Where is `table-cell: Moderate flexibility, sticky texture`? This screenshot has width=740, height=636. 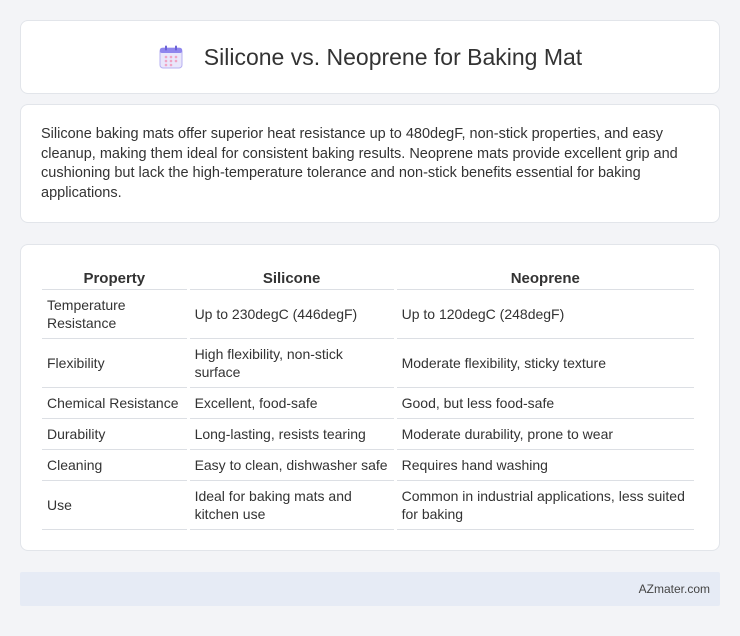 table-cell: Moderate flexibility, sticky texture is located at coordinates (545, 363).